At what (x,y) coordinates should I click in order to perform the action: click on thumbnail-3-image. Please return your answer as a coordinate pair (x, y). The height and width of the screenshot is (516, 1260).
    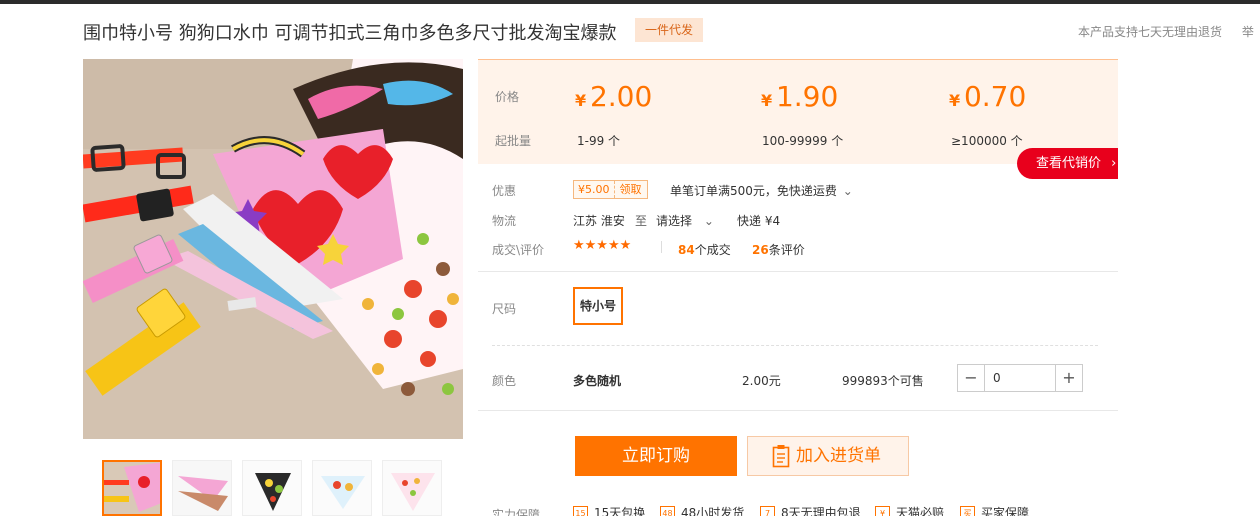
    Looking at the image, I should click on (272, 488).